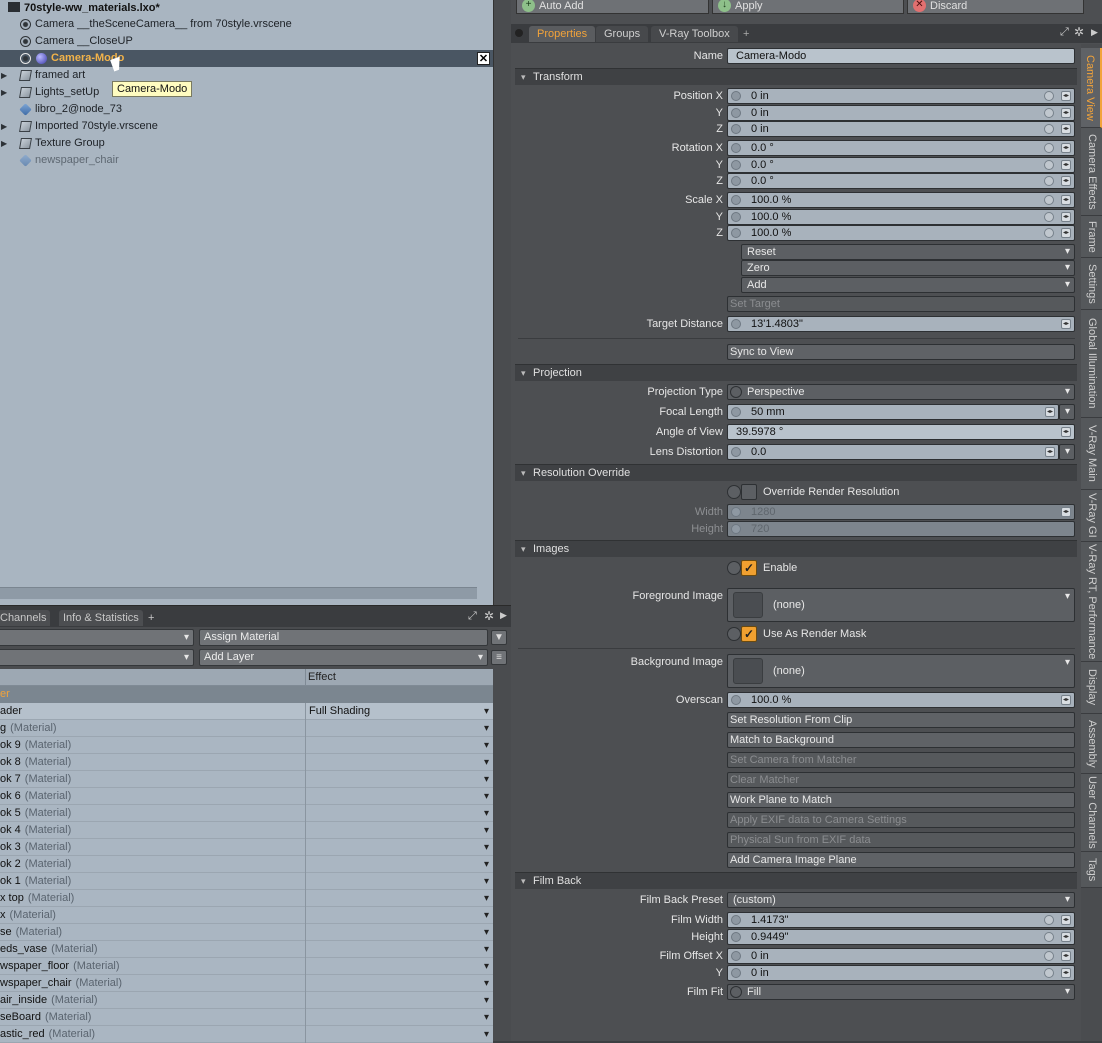  I want to click on vtab-global-illumination: Global Illumination, so click(1091, 364).